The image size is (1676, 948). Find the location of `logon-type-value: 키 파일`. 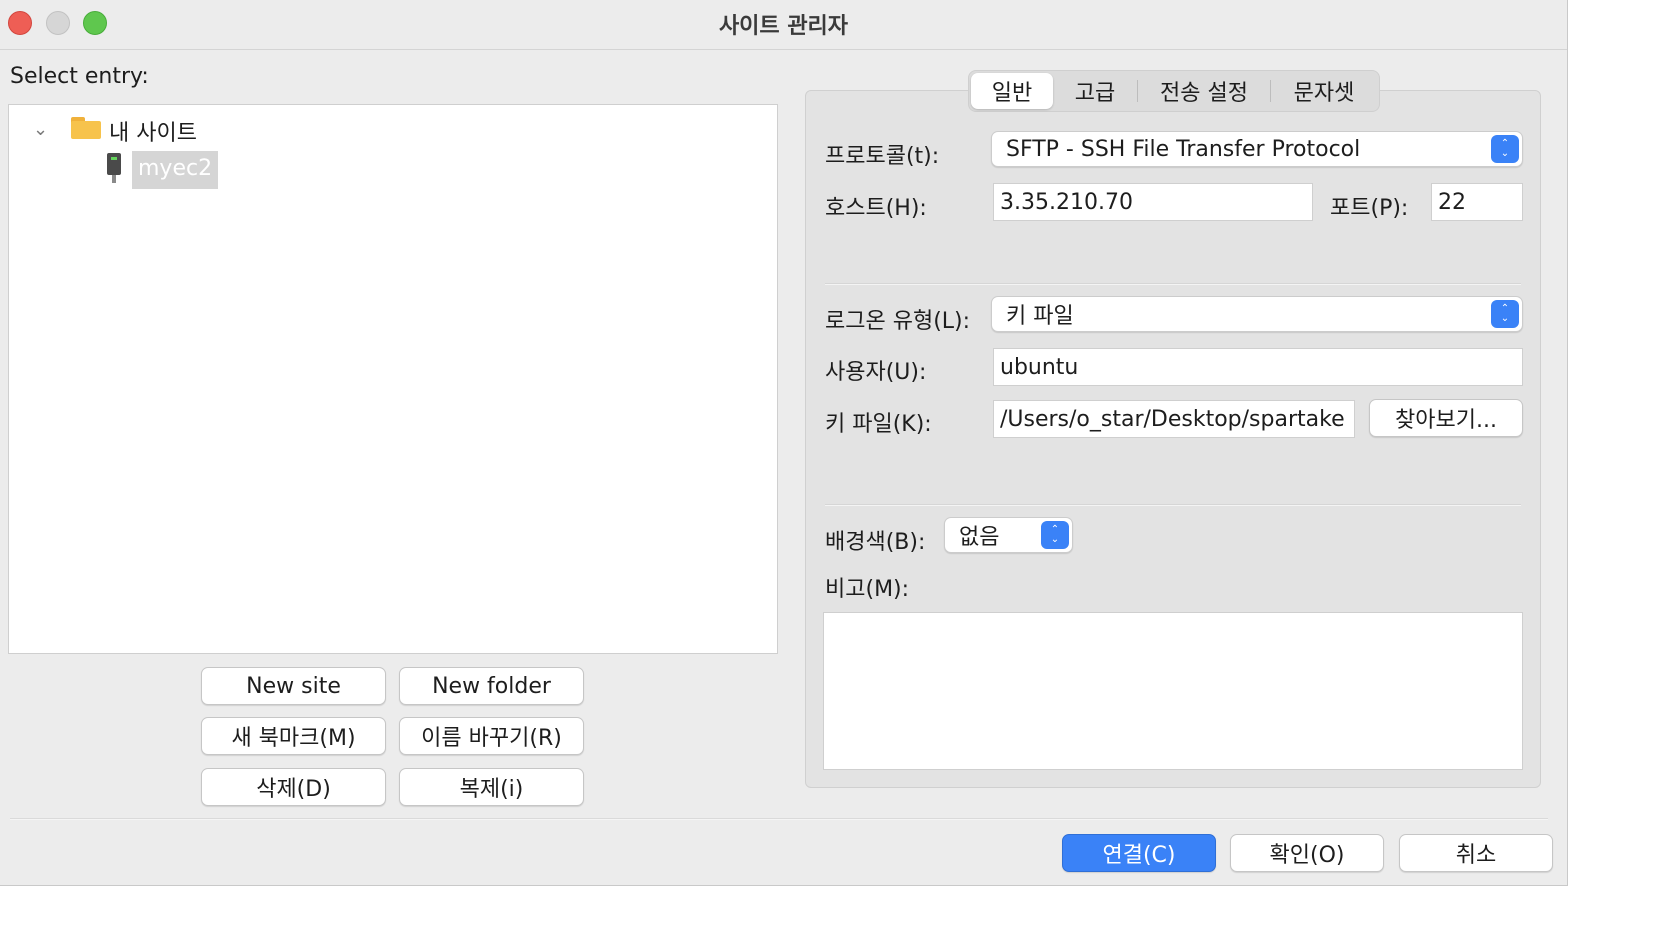

logon-type-value: 키 파일 is located at coordinates (1040, 316).